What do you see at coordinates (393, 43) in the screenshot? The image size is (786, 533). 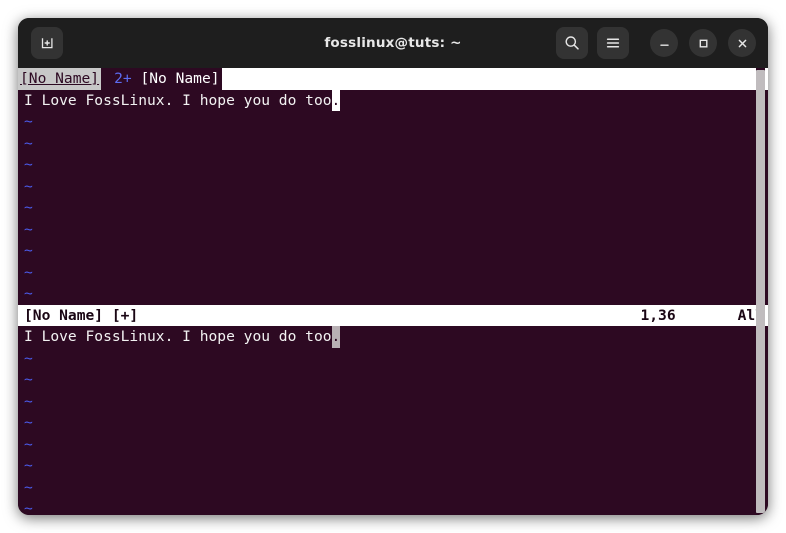 I see `window-titlebar: fosslinux@tuts: ~` at bounding box center [393, 43].